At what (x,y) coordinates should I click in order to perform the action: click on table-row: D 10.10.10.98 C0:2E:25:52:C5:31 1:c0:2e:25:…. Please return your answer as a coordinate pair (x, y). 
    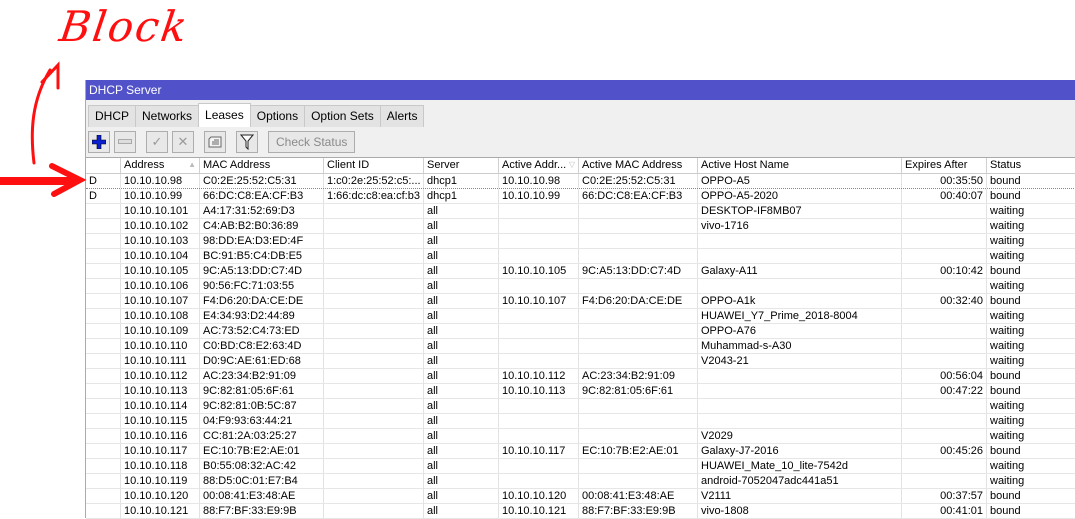
    Looking at the image, I should click on (580, 181).